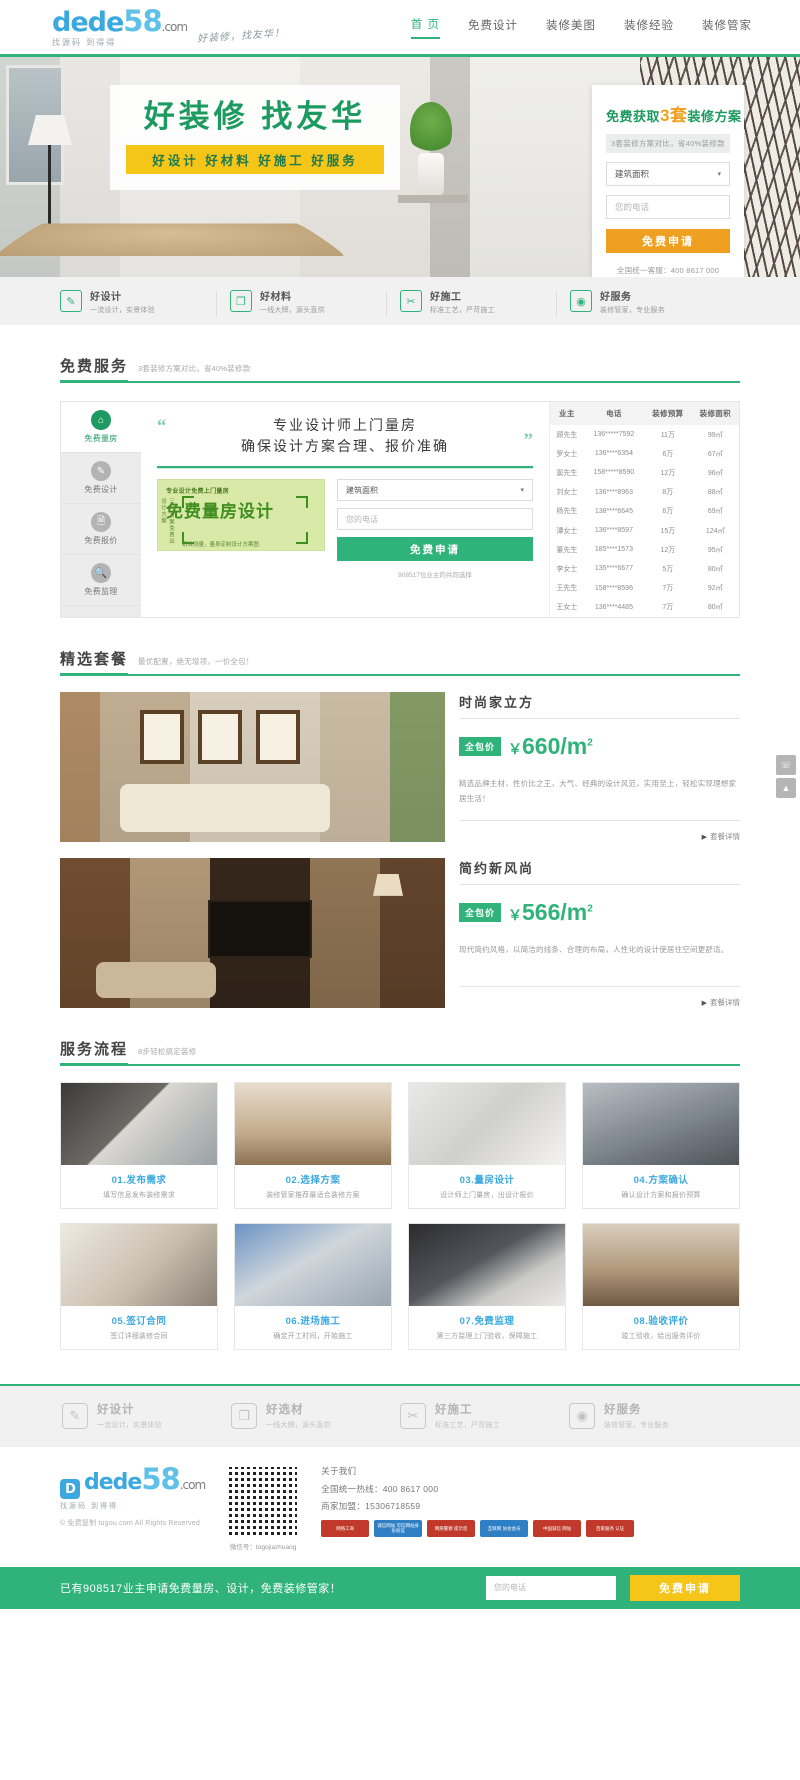 The image size is (800, 1780). Describe the element at coordinates (398, 1528) in the screenshot. I see `certificate-badge: 诚信网站 可信网站身份验证` at that location.